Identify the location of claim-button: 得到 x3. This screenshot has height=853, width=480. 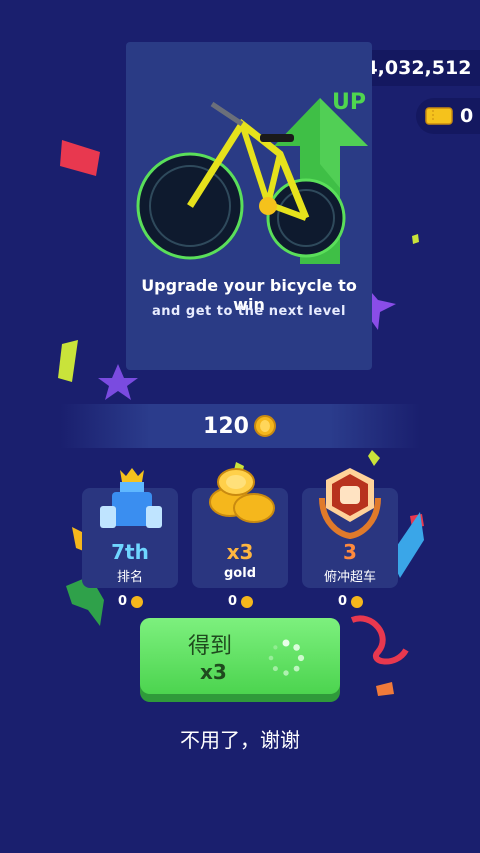
(240, 660).